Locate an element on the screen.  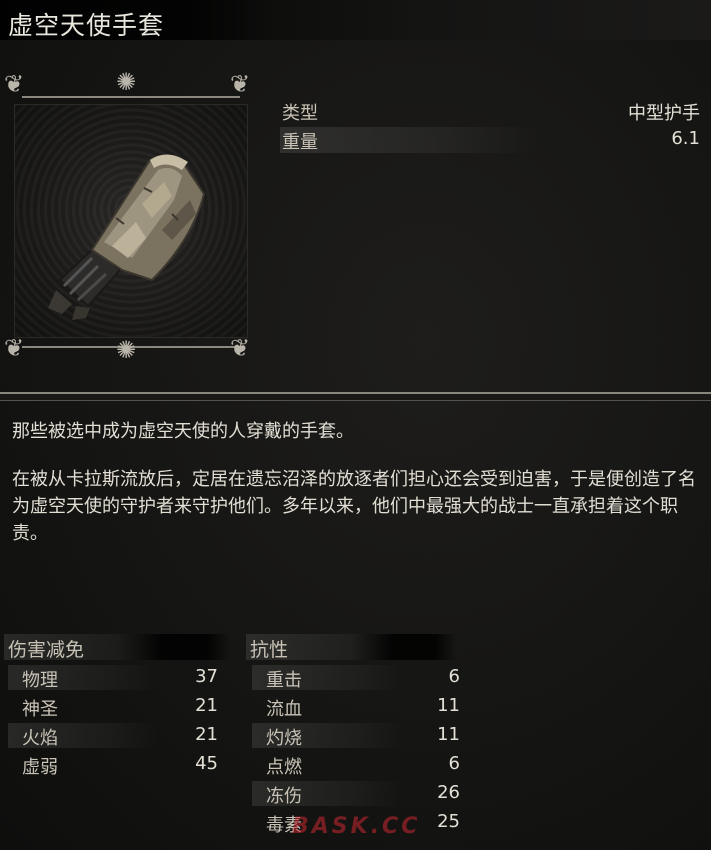
damage-row: 火焰 21 is located at coordinates (113, 735).